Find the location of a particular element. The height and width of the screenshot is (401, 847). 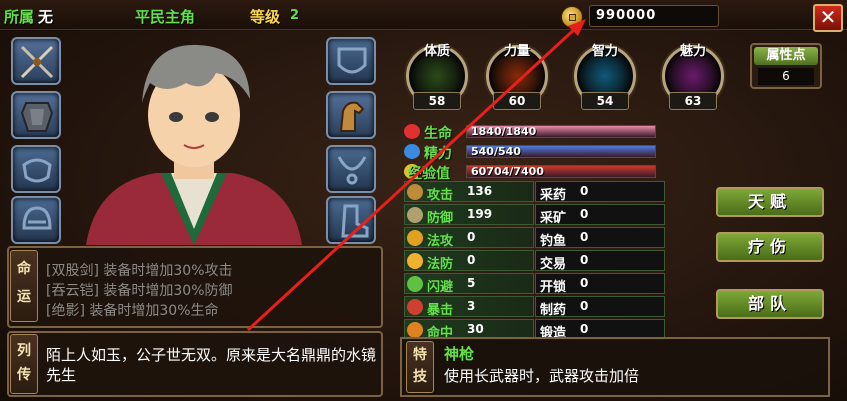

helmet-slot is located at coordinates (36, 220).